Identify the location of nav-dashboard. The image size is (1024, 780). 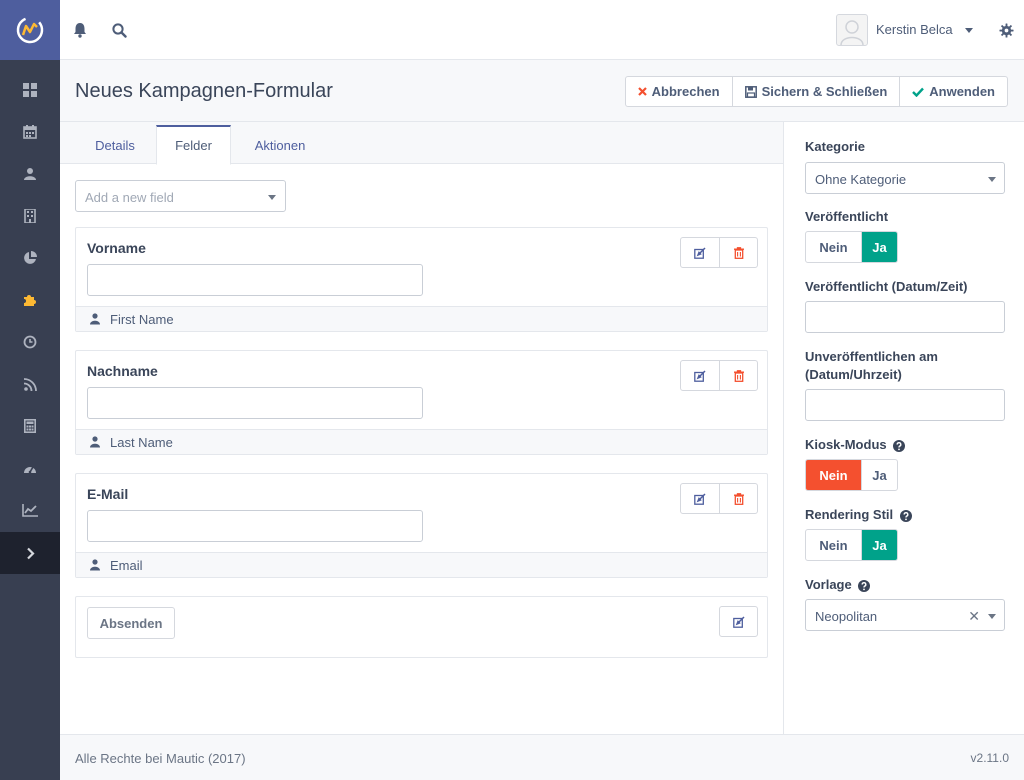
(30, 90).